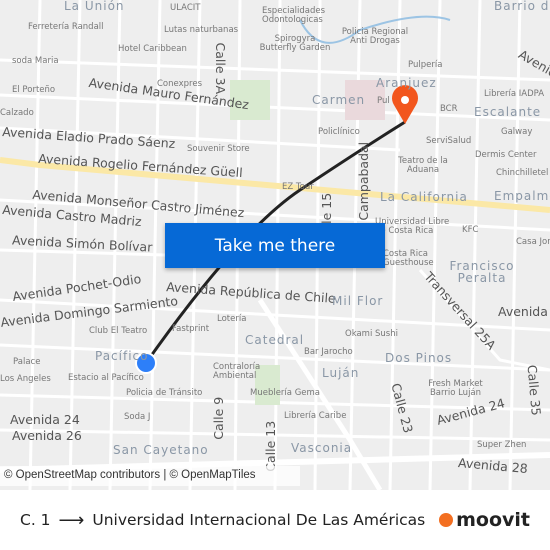  I want to click on neighborhood-label: Mil Flor, so click(358, 301).